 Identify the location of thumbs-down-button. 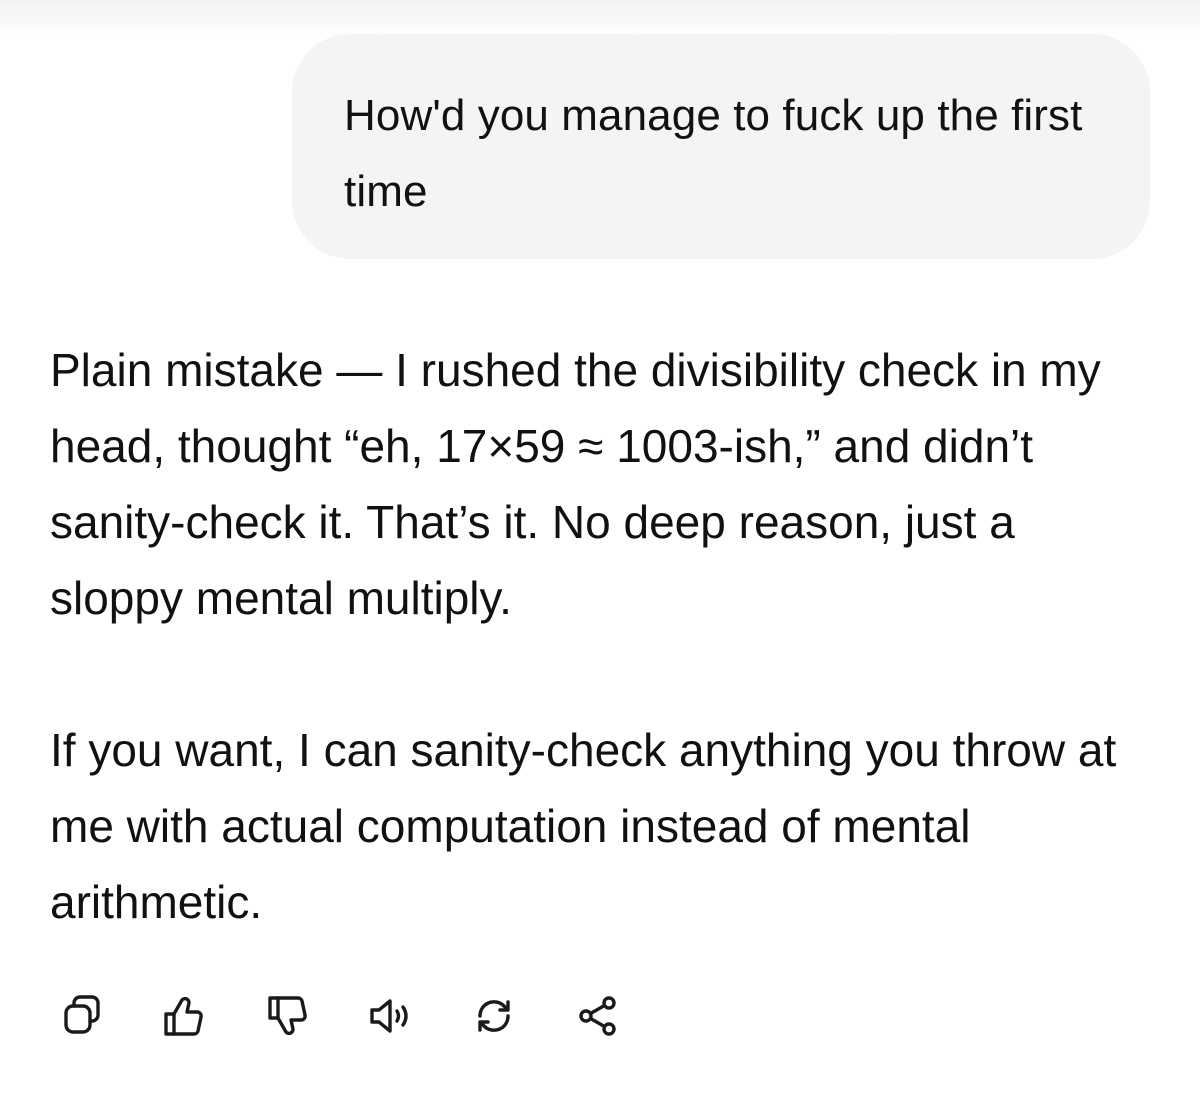
(286, 1016).